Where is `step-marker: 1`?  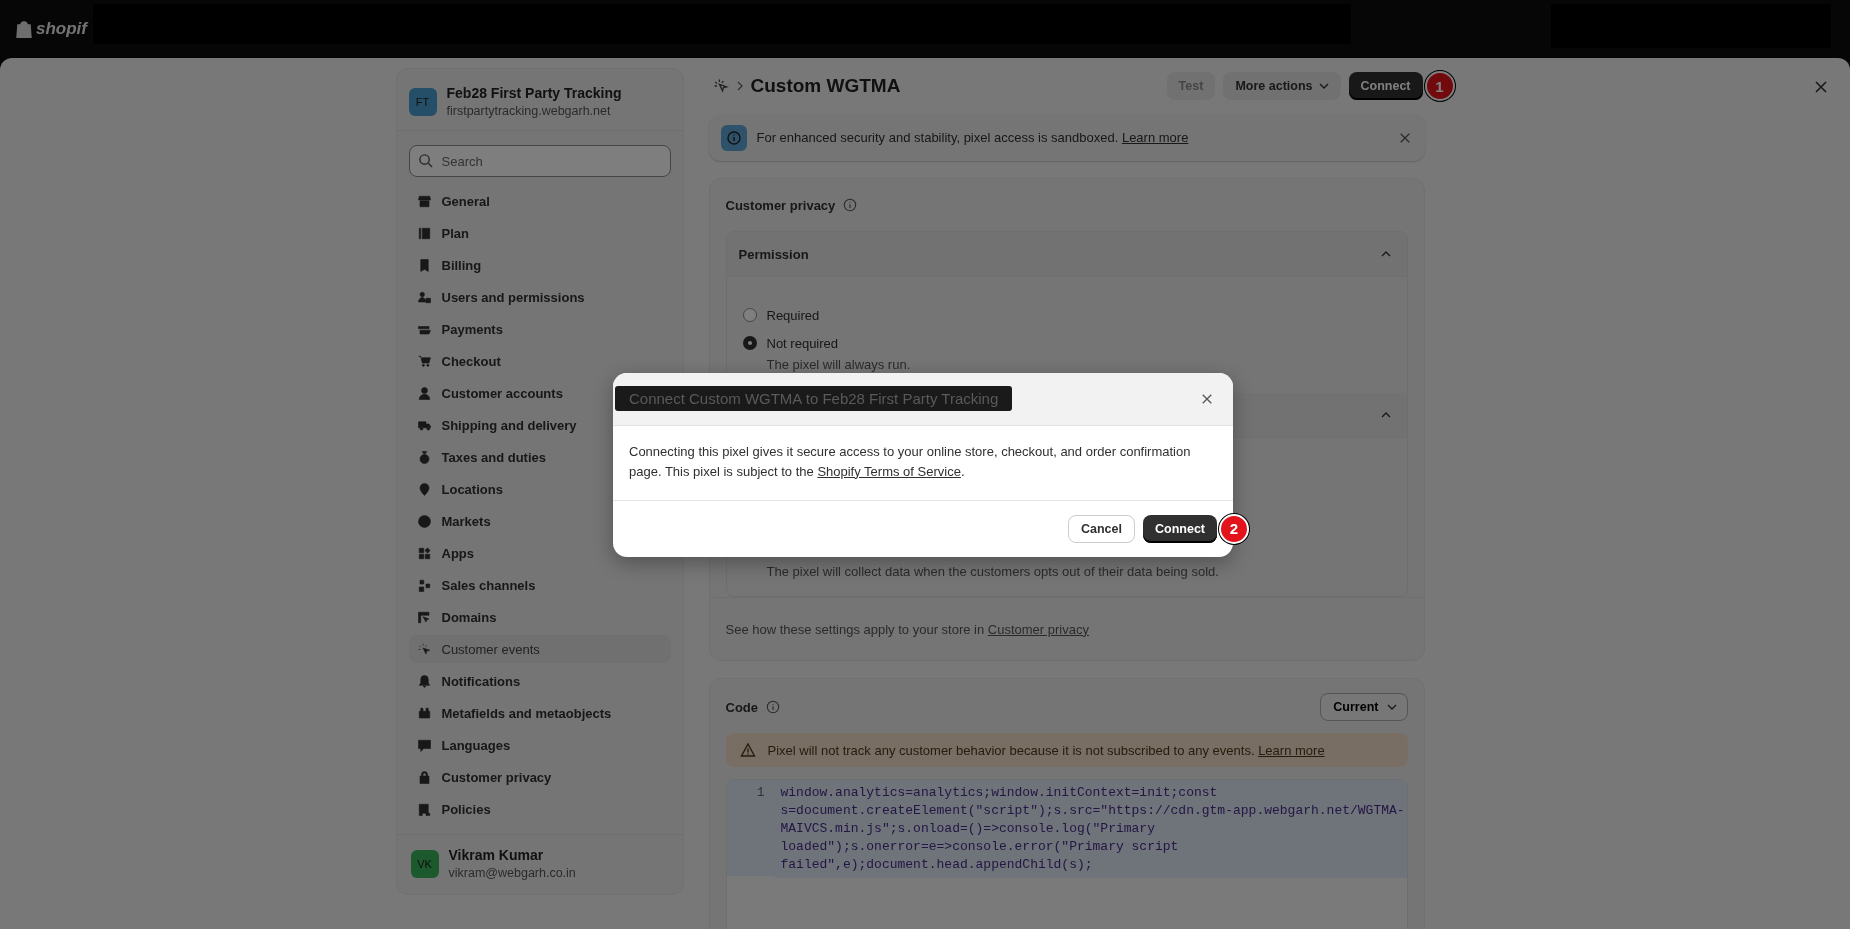 step-marker: 1 is located at coordinates (1439, 86).